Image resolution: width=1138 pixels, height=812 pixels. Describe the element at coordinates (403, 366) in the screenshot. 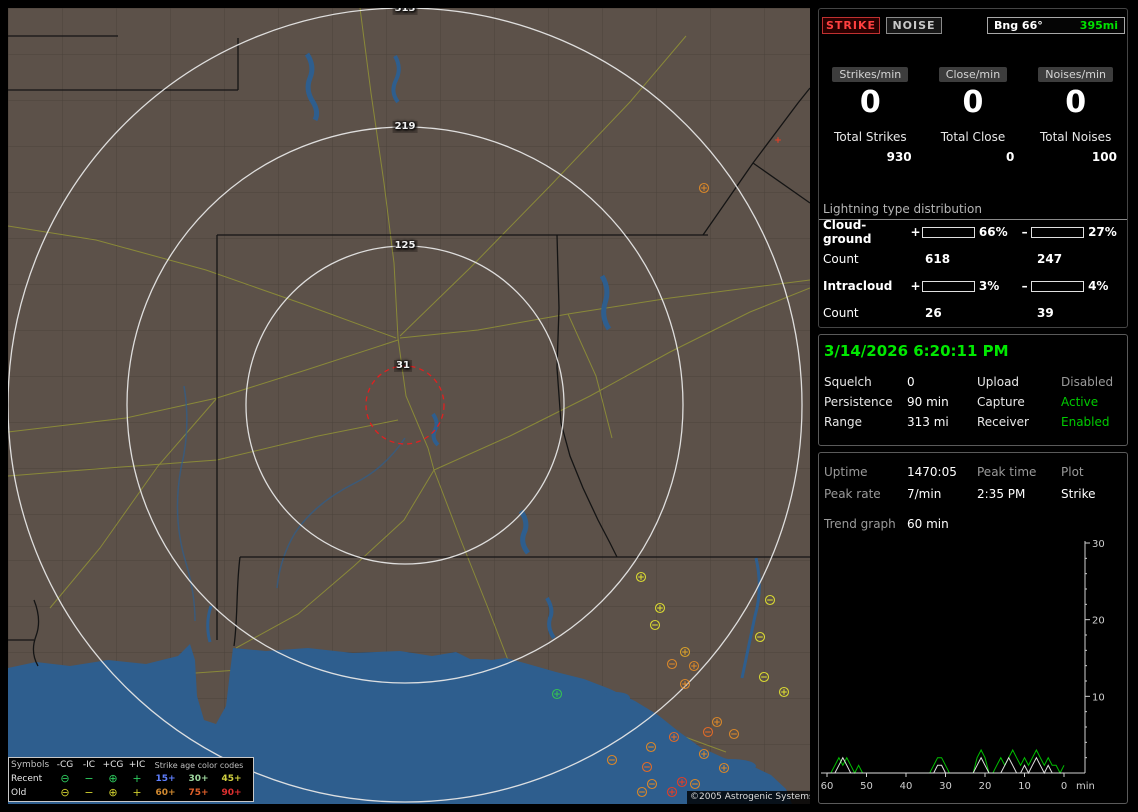

I see `range-ring-label-31: 31` at that location.